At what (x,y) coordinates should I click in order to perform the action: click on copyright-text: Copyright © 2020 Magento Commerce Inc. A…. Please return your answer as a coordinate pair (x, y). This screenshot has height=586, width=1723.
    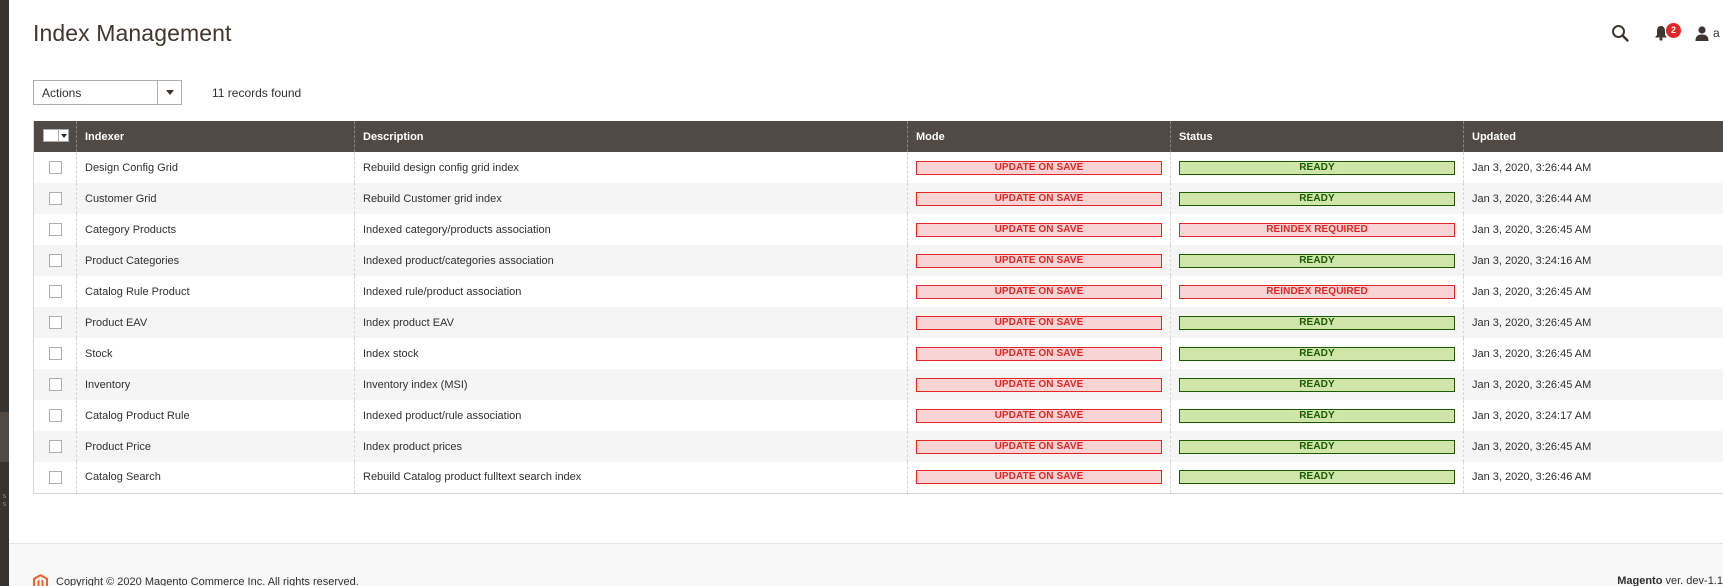
    Looking at the image, I should click on (207, 581).